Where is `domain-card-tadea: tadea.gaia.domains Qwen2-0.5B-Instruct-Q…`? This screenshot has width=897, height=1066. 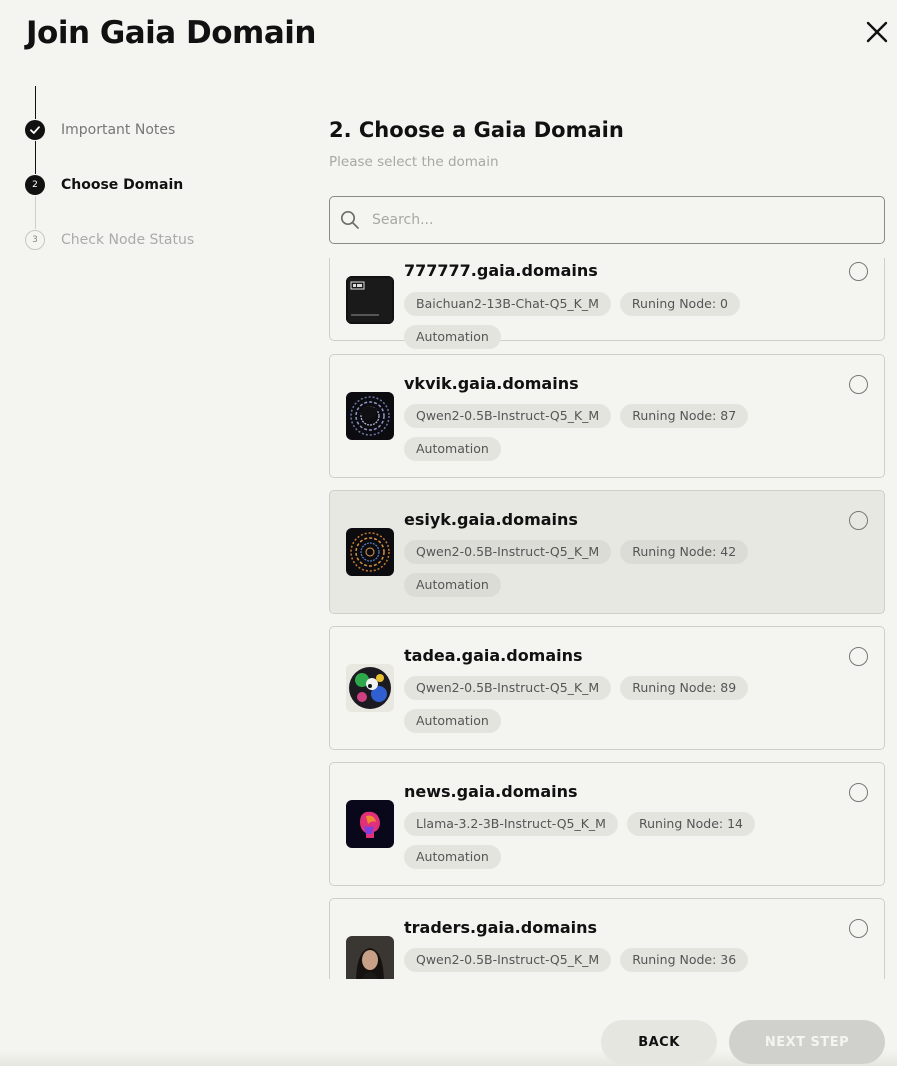
domain-card-tadea: tadea.gaia.domains Qwen2-0.5B-Instruct-Q… is located at coordinates (607, 688).